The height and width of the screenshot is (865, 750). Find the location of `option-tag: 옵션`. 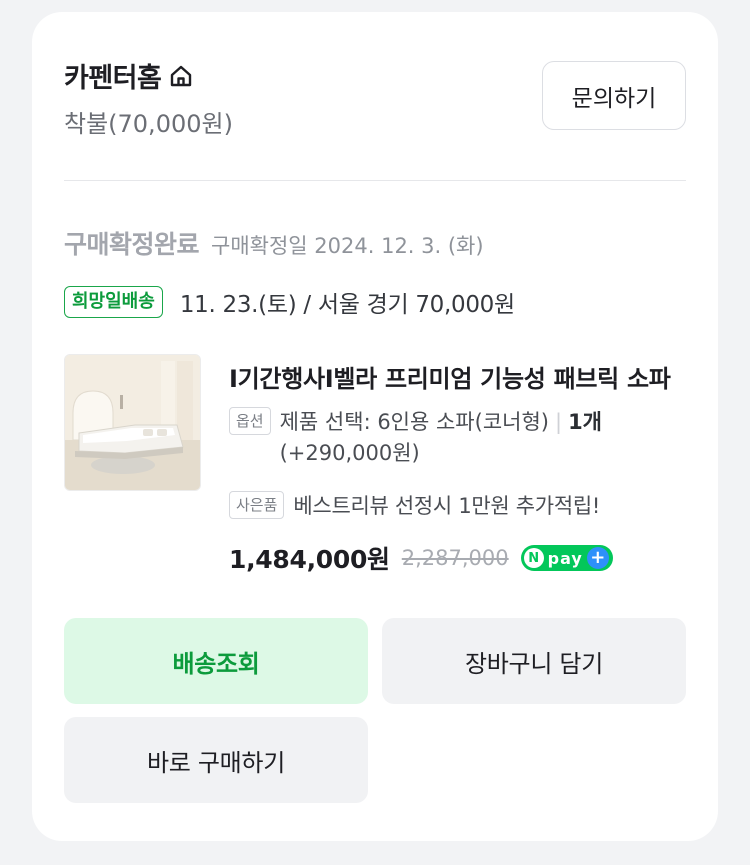

option-tag: 옵션 is located at coordinates (250, 421).